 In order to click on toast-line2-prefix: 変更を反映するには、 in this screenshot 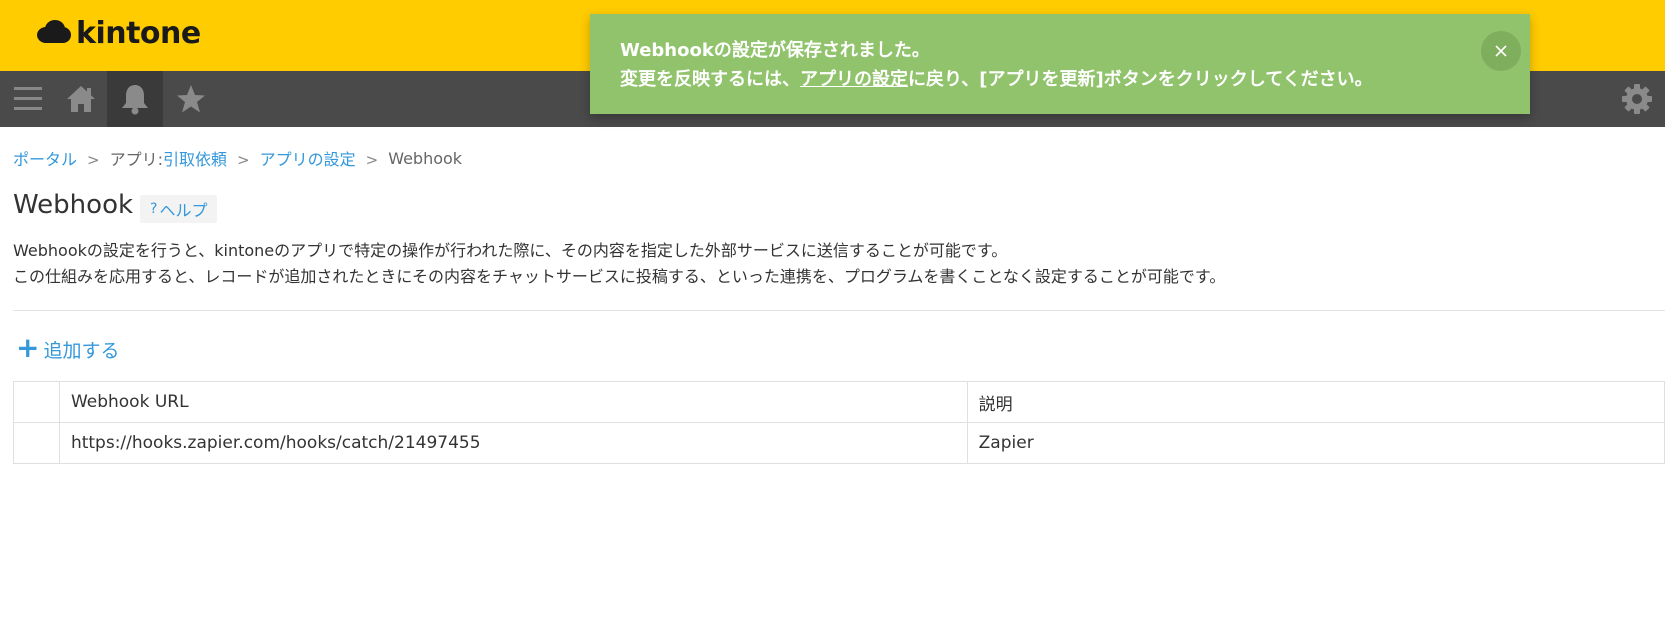, I will do `click(710, 79)`.